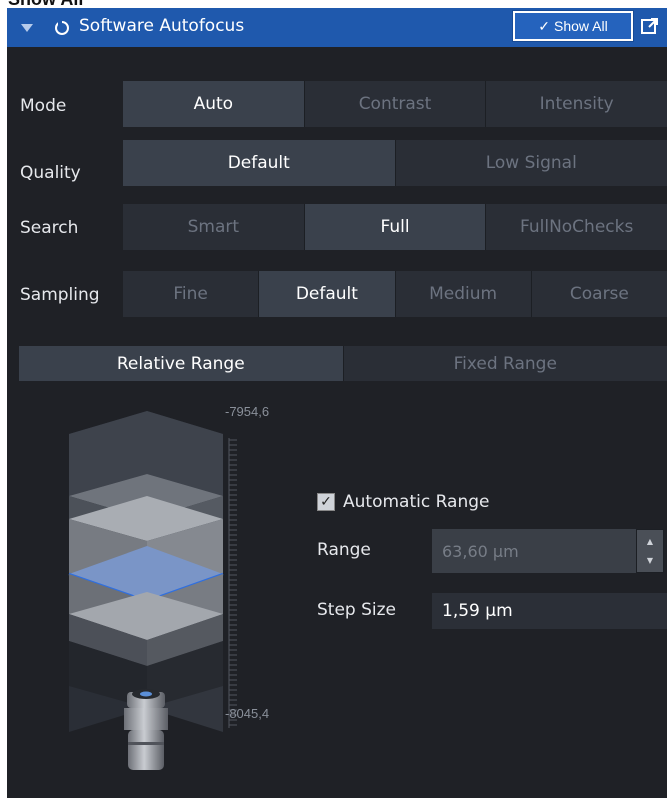 Image resolution: width=667 pixels, height=798 pixels. I want to click on search-segmented-control: Smart Full FullNoChecks, so click(395, 227).